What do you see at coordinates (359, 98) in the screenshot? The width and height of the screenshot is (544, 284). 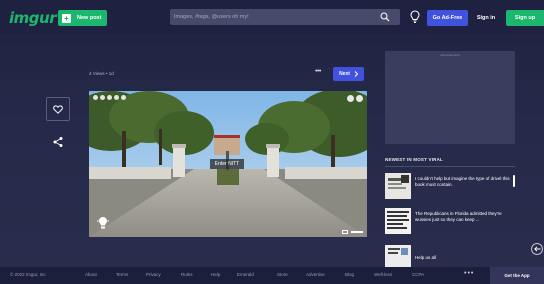 I see `settings-icon` at bounding box center [359, 98].